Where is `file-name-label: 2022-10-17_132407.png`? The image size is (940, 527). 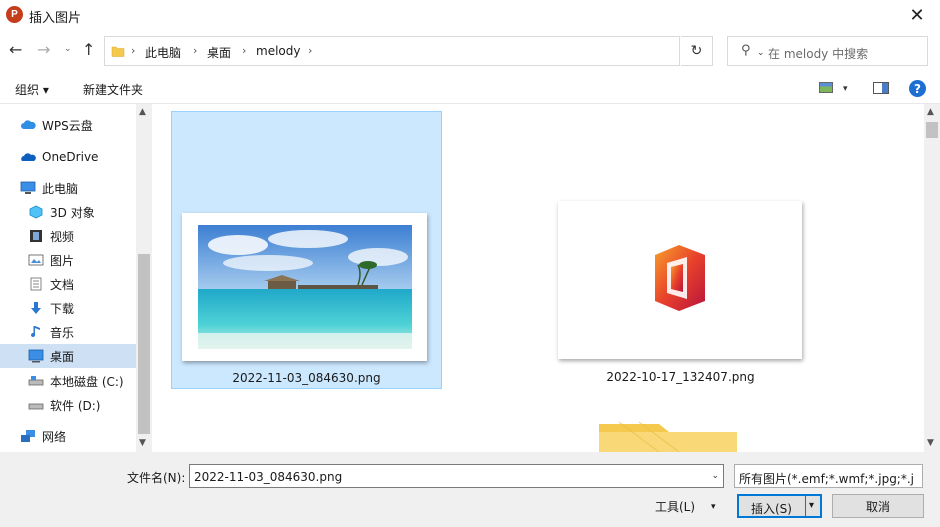 file-name-label: 2022-10-17_132407.png is located at coordinates (680, 377).